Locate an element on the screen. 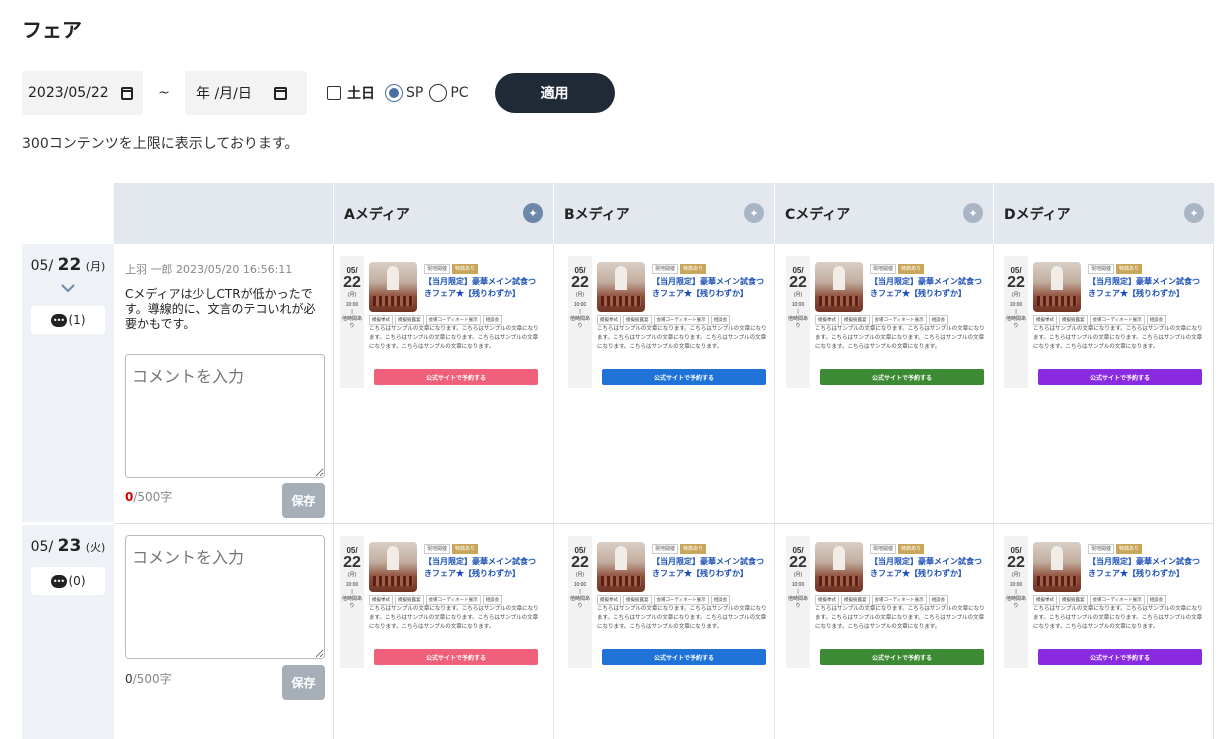  comment-icon: ••• is located at coordinates (58, 581).